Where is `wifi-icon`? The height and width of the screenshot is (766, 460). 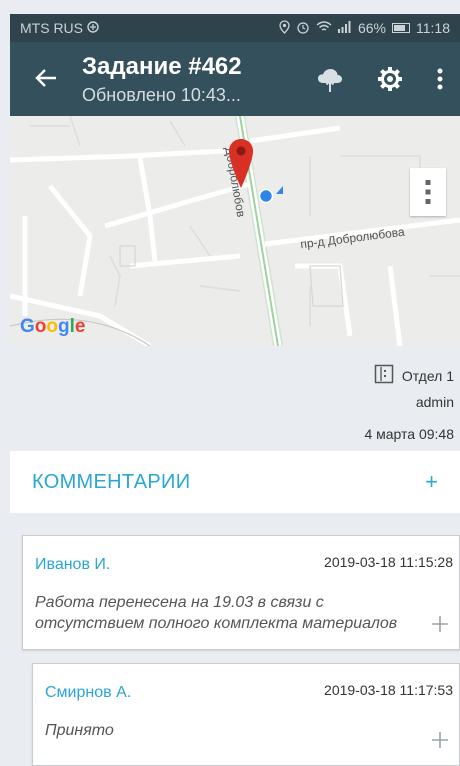 wifi-icon is located at coordinates (324, 28).